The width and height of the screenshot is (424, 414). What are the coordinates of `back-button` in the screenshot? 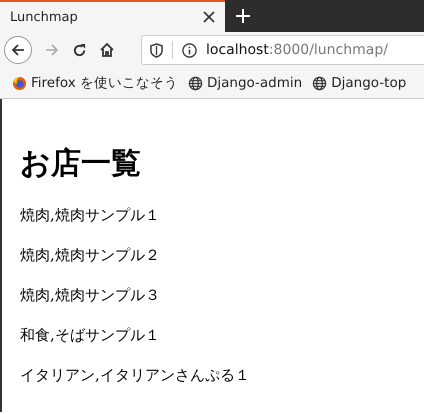 It's located at (18, 50).